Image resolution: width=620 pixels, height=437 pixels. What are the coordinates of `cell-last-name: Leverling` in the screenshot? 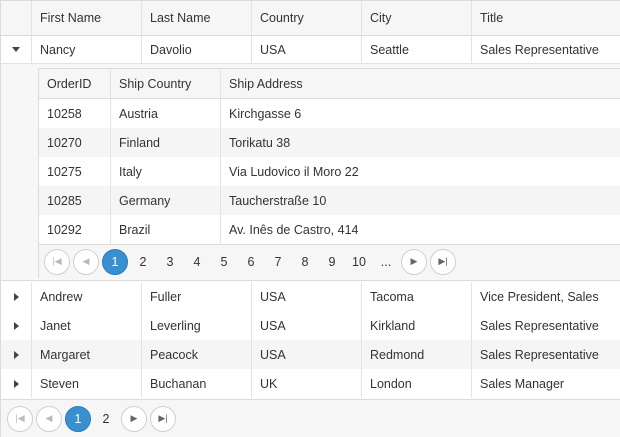 It's located at (196, 325).